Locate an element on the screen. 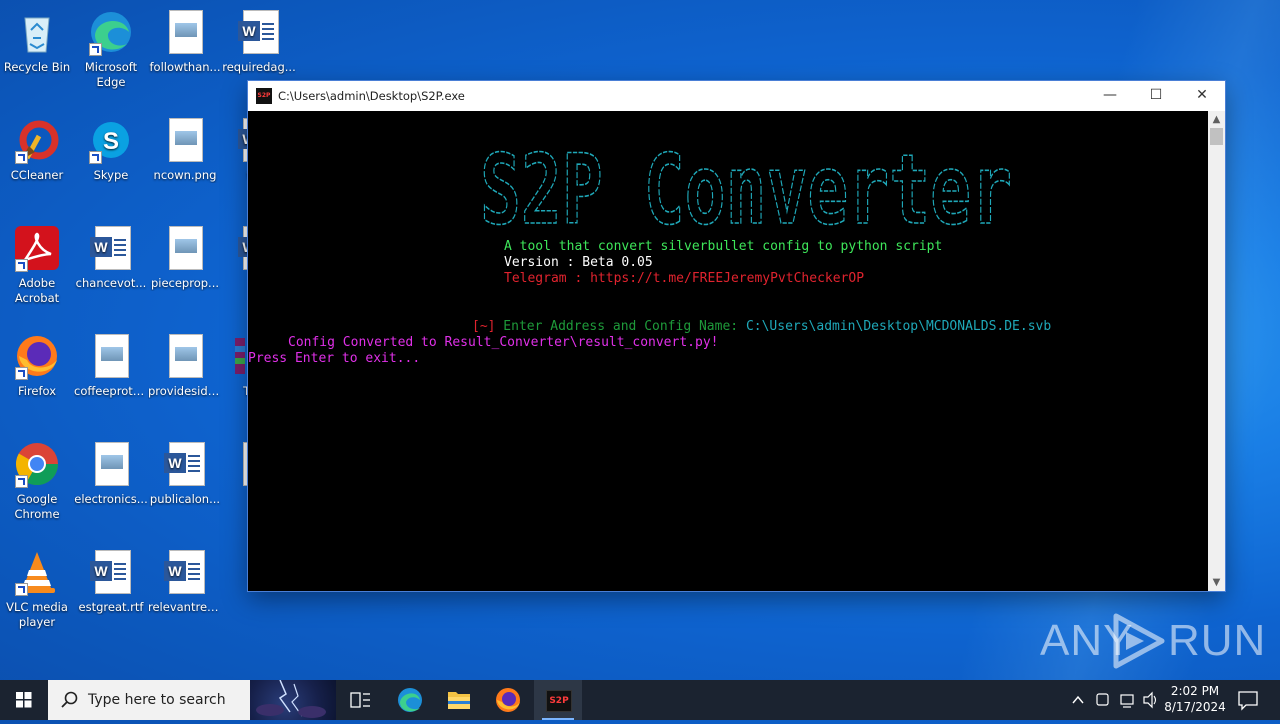  desktop-icon-image: ncown.png is located at coordinates (185, 149).